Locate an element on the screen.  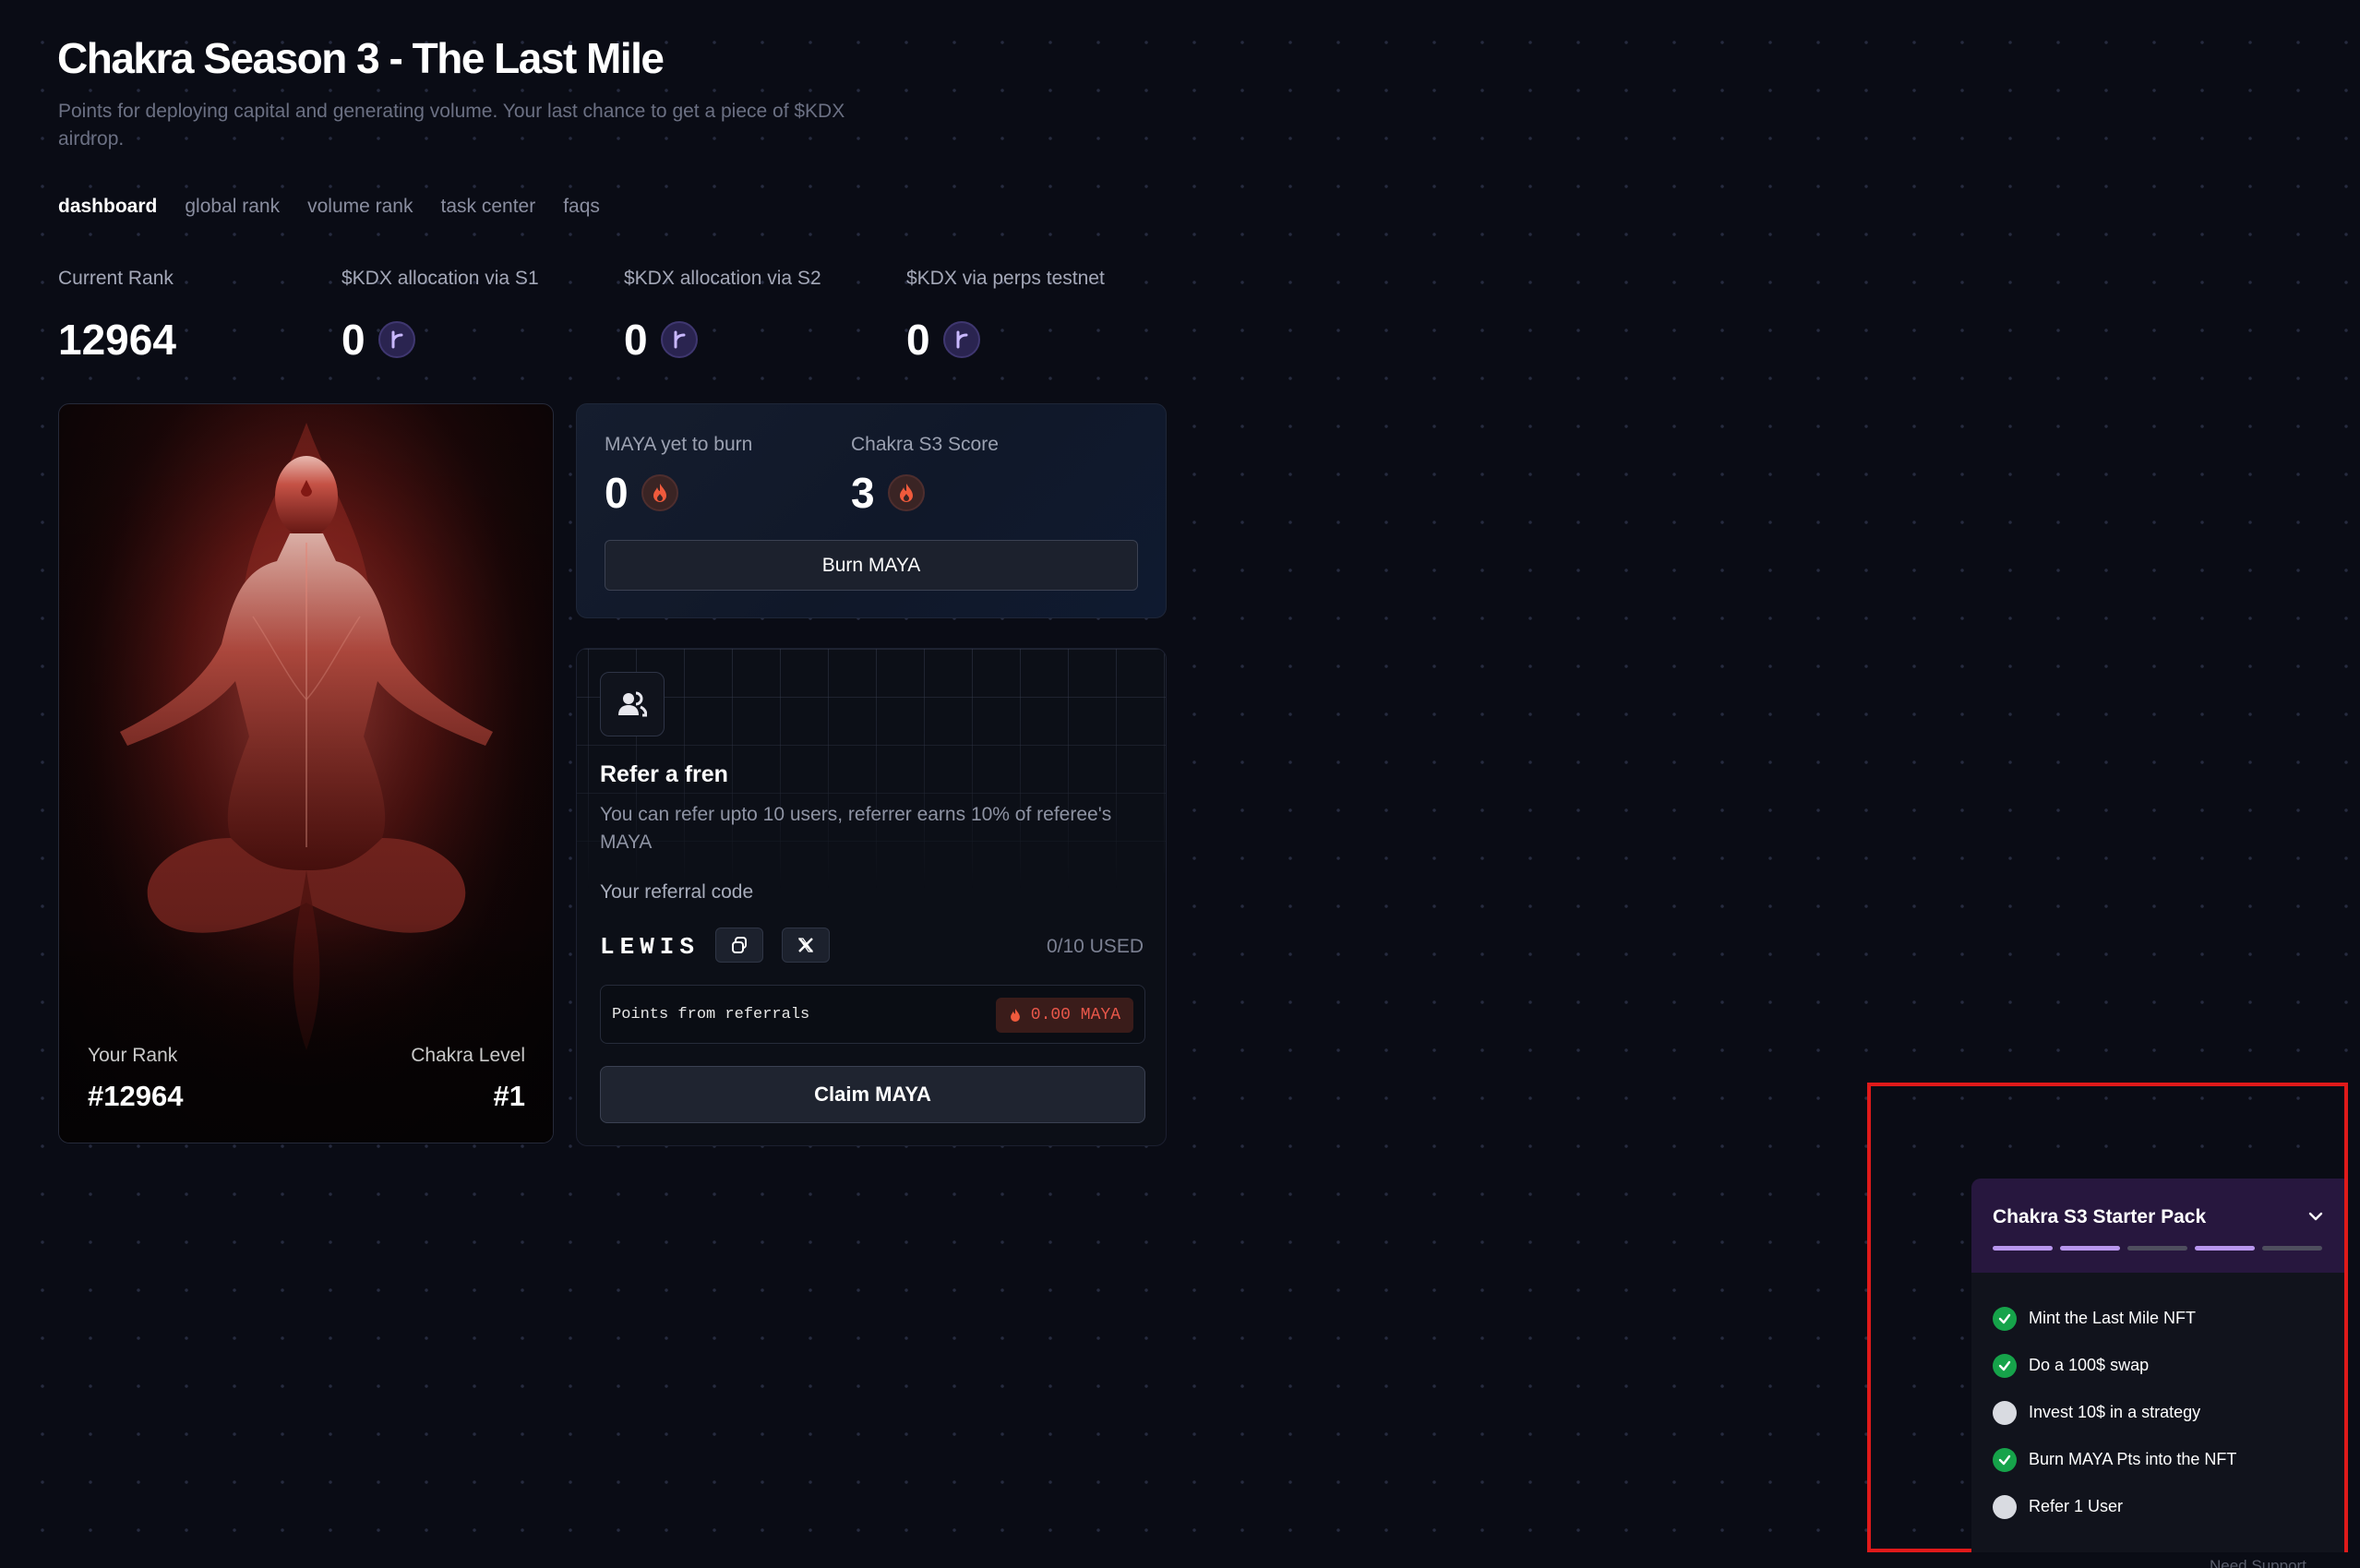
task-label: Refer 1 User is located at coordinates (2076, 1506).